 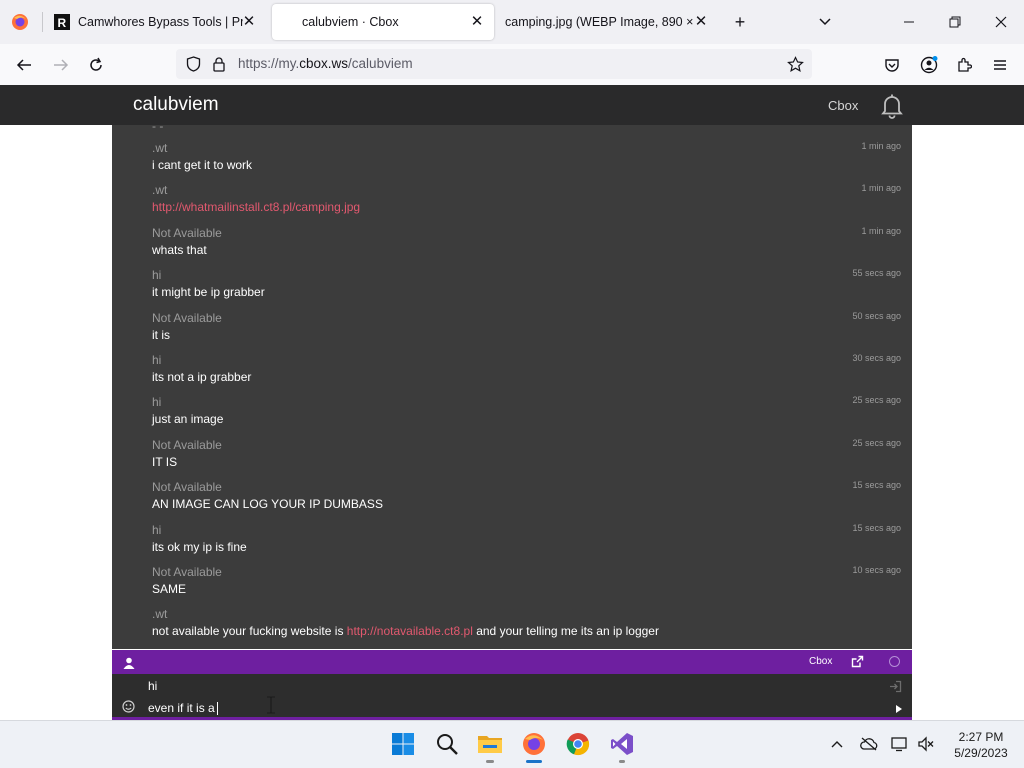 I want to click on forward-icon, so click(x=61, y=65).